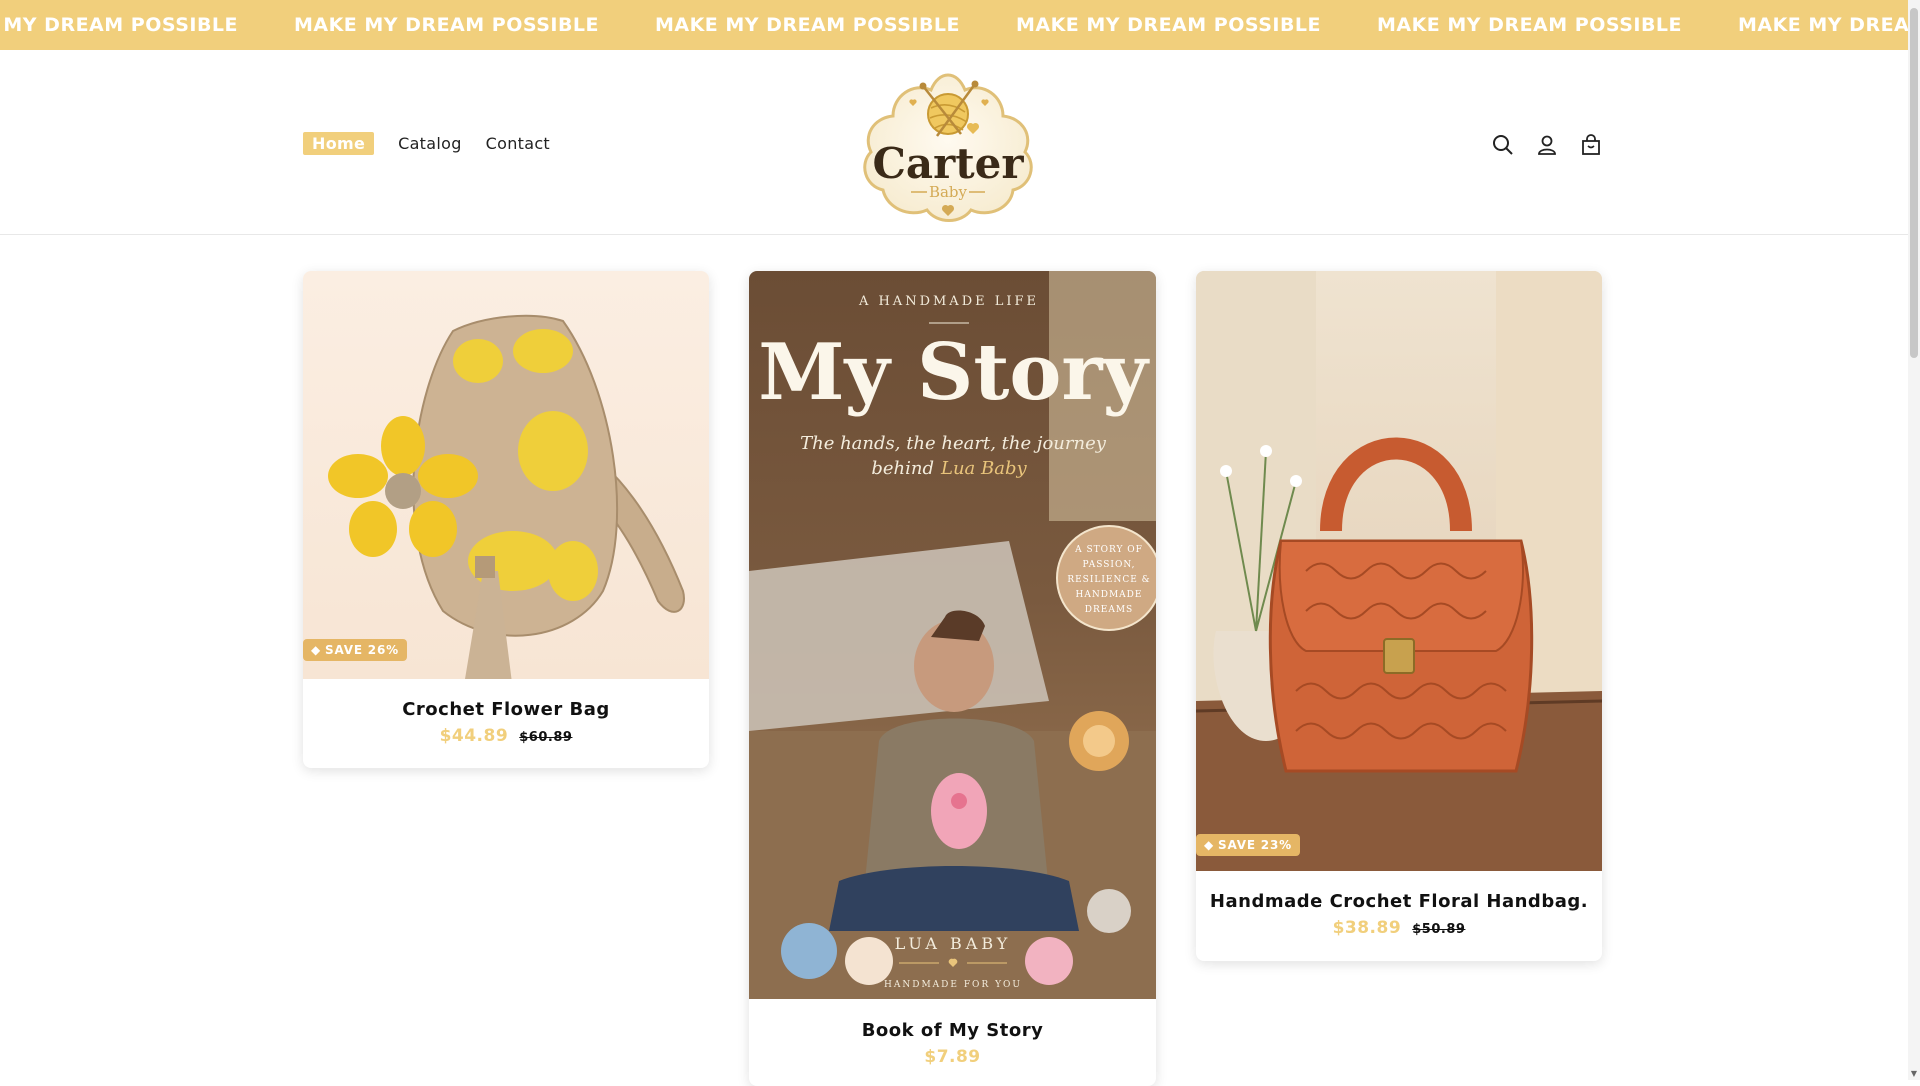 This screenshot has width=1920, height=1086. Describe the element at coordinates (948, 192) in the screenshot. I see `logo-subtext: Baby` at that location.